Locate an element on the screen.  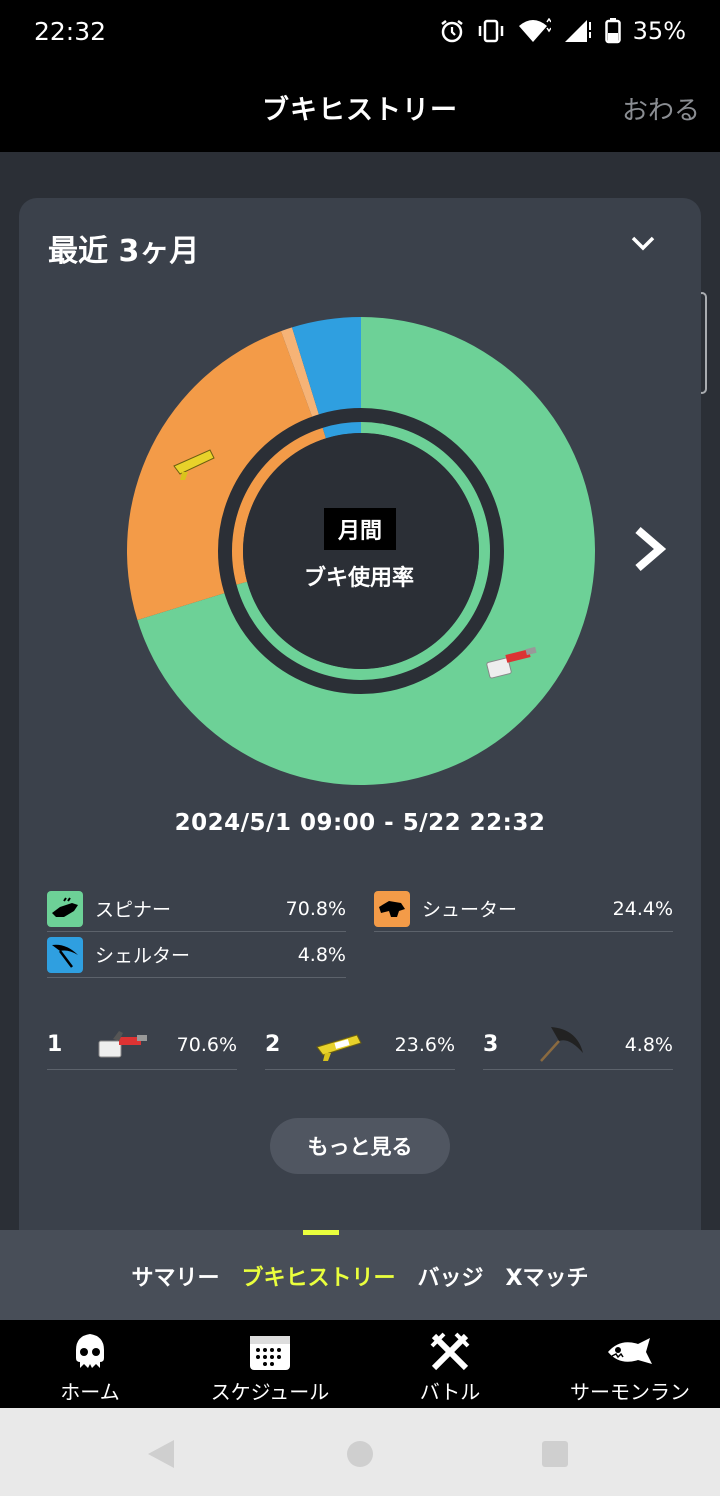
type-pct: 70.8% is located at coordinates (315, 908).